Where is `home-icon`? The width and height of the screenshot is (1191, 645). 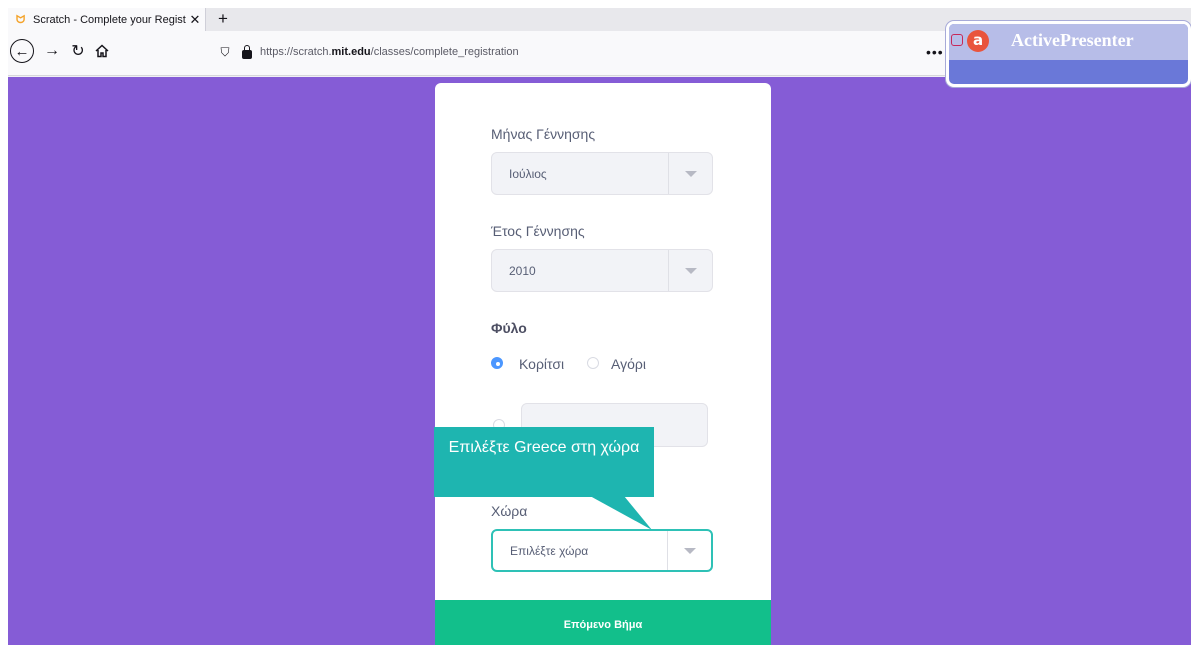
home-icon is located at coordinates (102, 51).